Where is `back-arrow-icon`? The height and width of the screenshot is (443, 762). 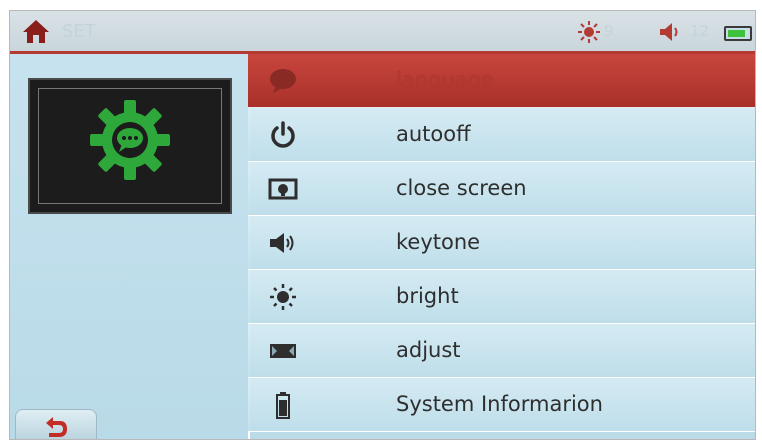
back-arrow-icon is located at coordinates (56, 427).